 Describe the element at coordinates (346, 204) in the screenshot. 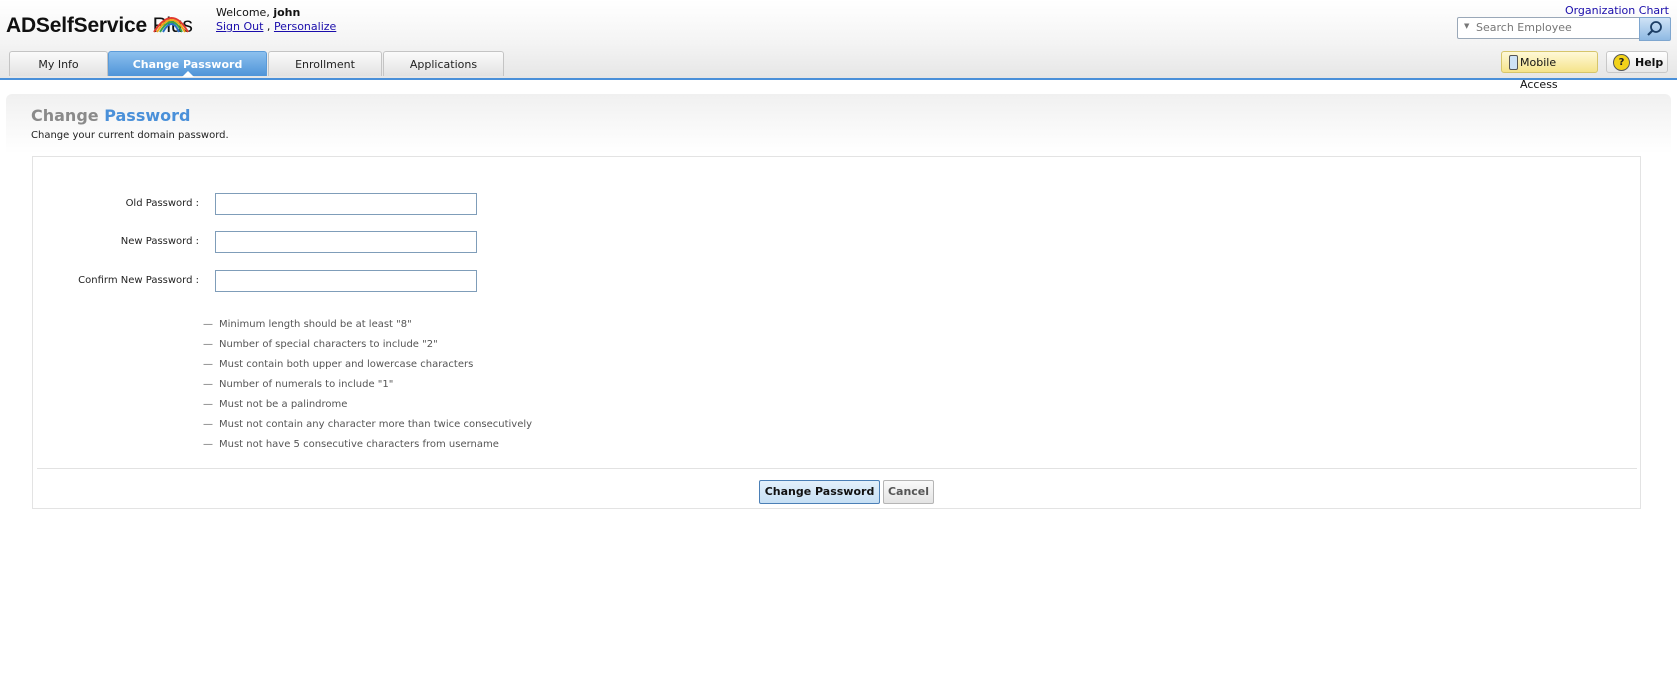

I see `old-password-field` at that location.